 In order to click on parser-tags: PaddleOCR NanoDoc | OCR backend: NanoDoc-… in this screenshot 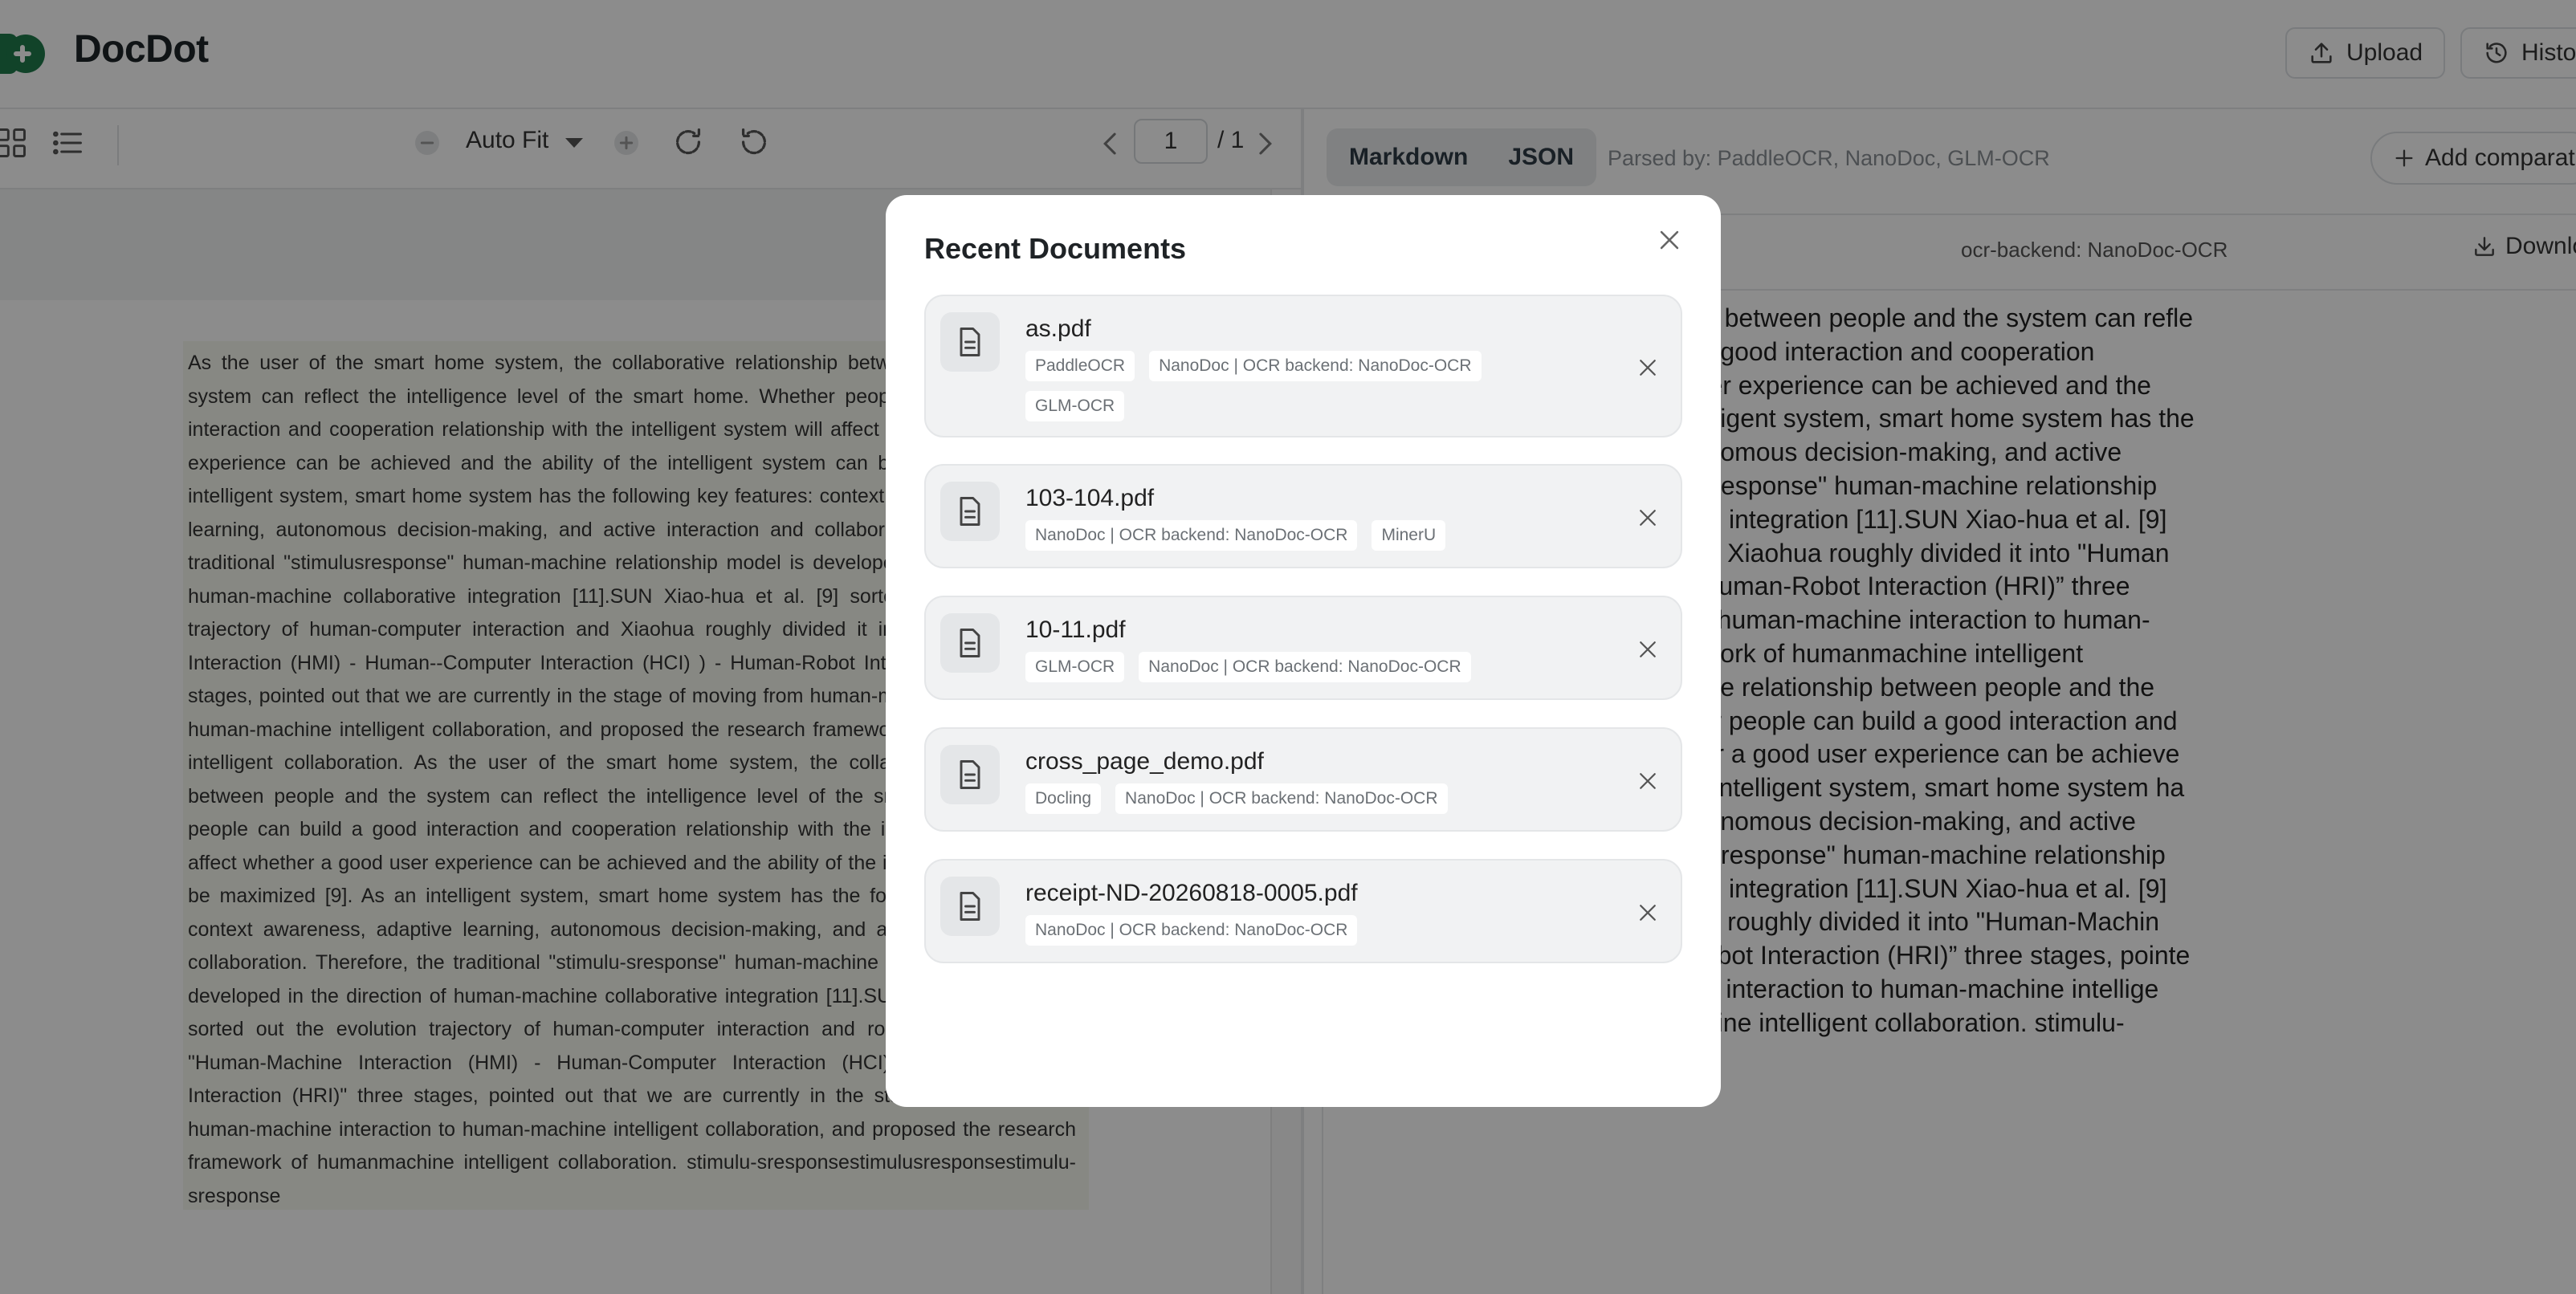, I will do `click(1274, 386)`.